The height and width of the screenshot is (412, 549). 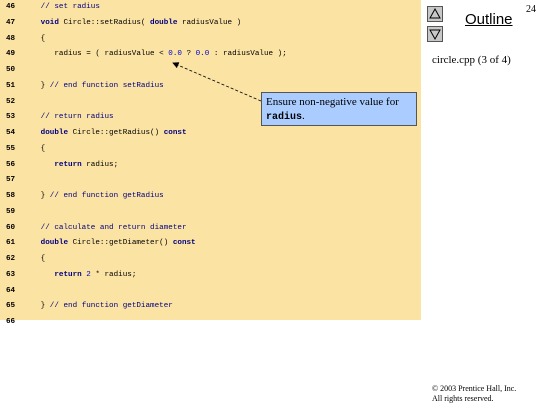 I want to click on triangle-down-icon, so click(x=435, y=35).